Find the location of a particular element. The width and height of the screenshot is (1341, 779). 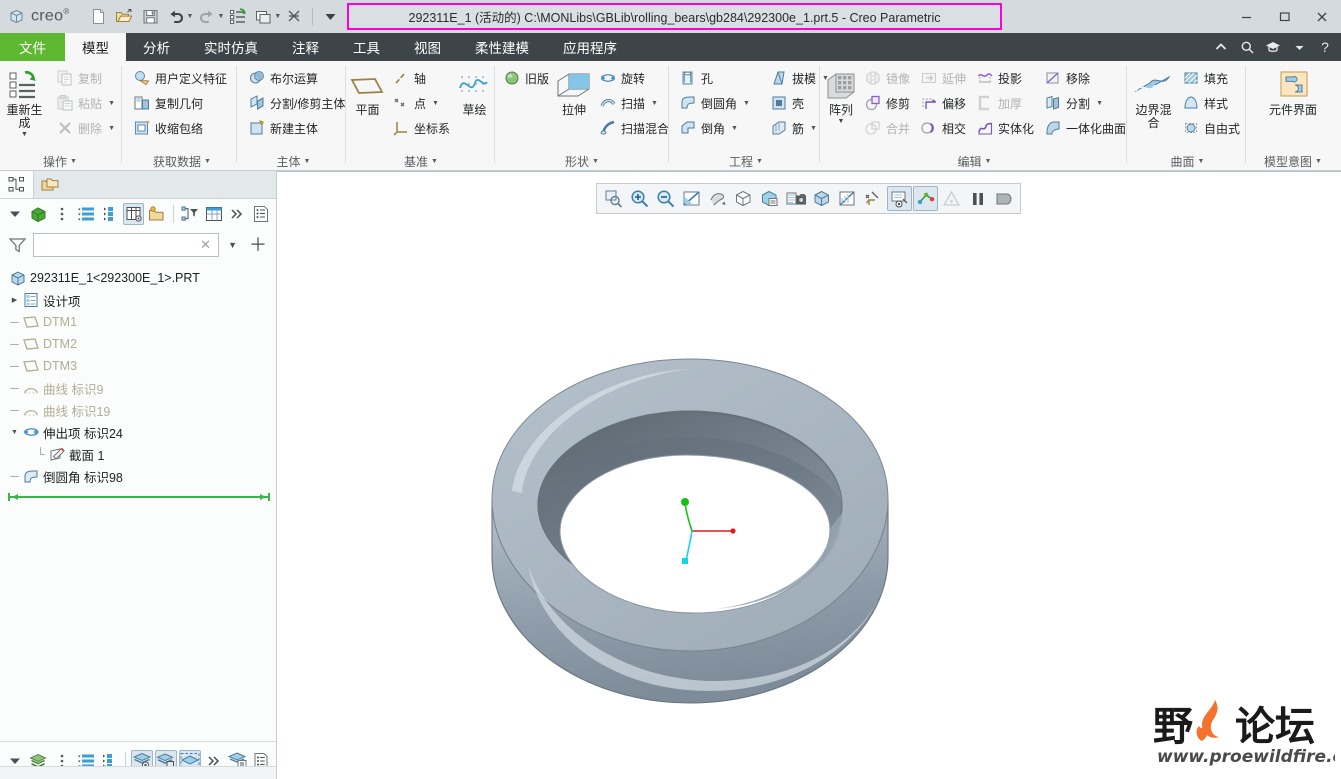

tree-item-dtm3: ─ DTM3 is located at coordinates (138, 366).